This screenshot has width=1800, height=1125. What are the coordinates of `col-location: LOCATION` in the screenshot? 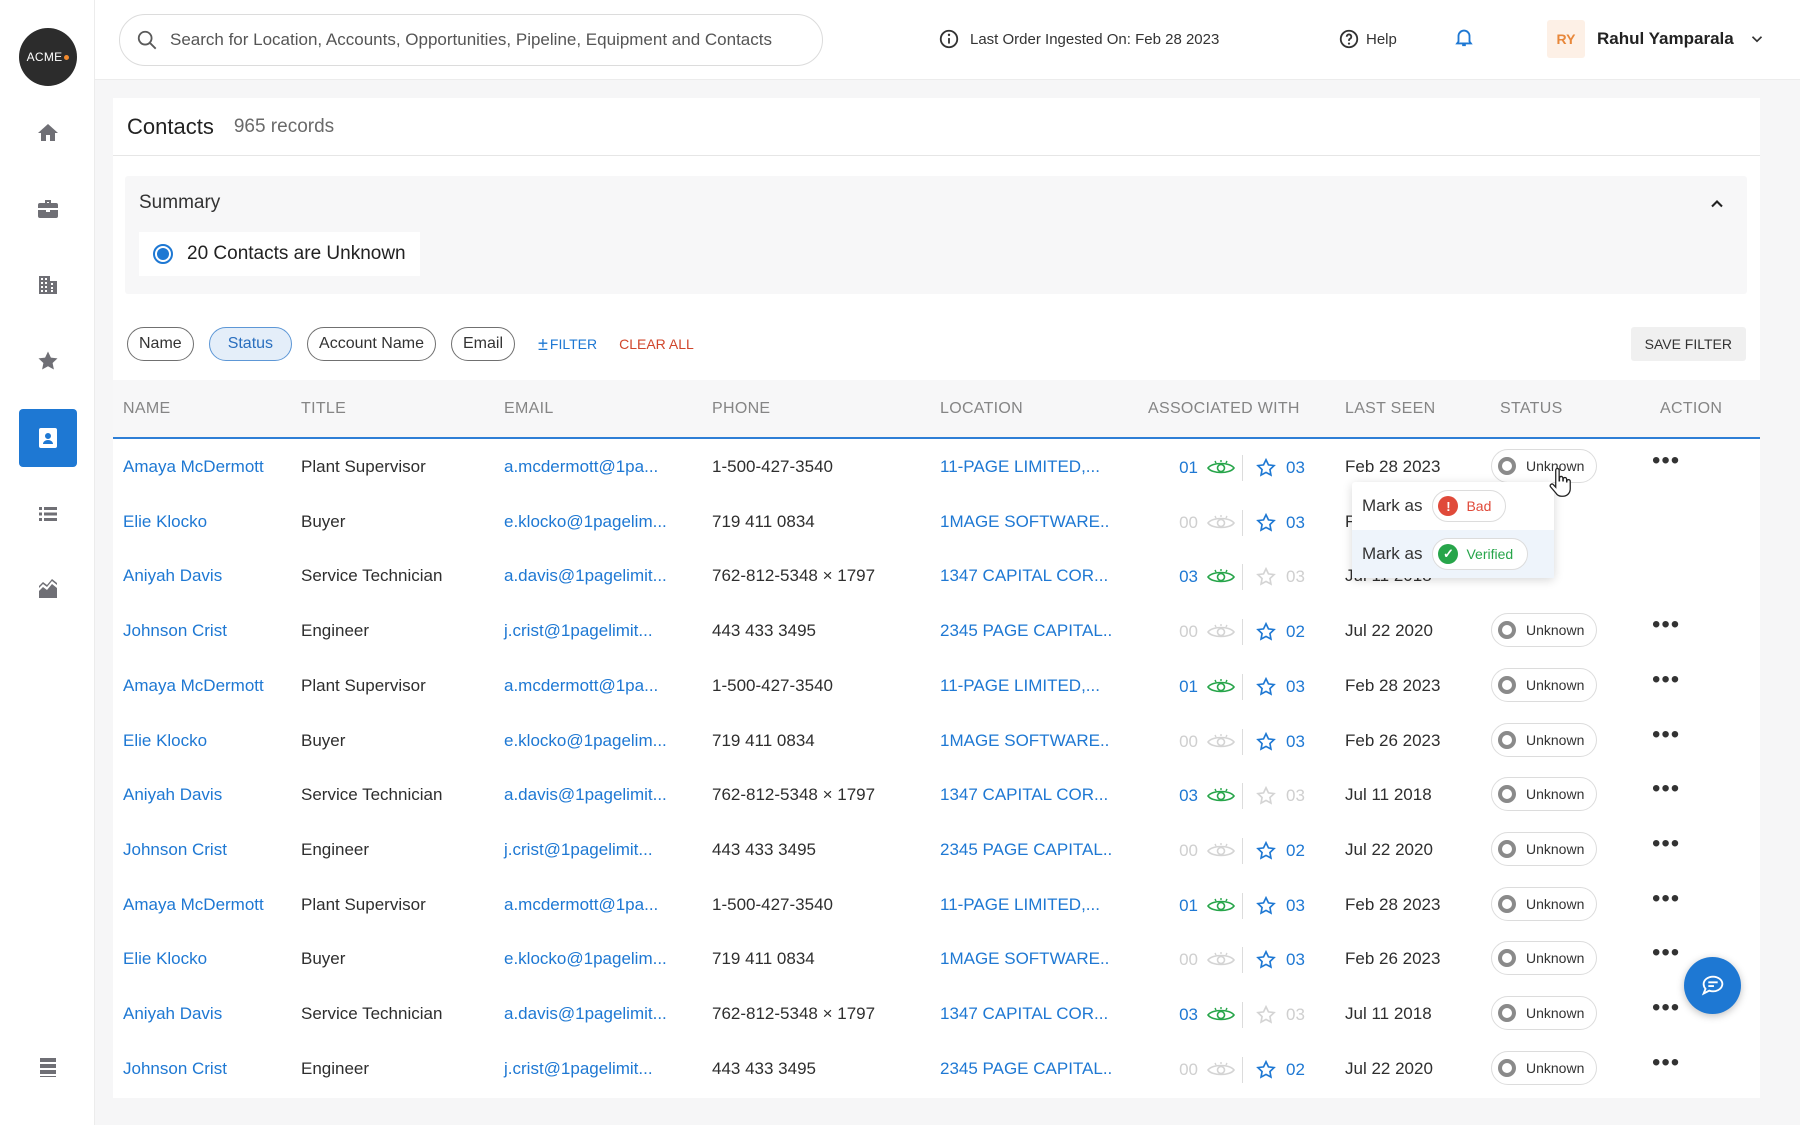 It's located at (981, 409).